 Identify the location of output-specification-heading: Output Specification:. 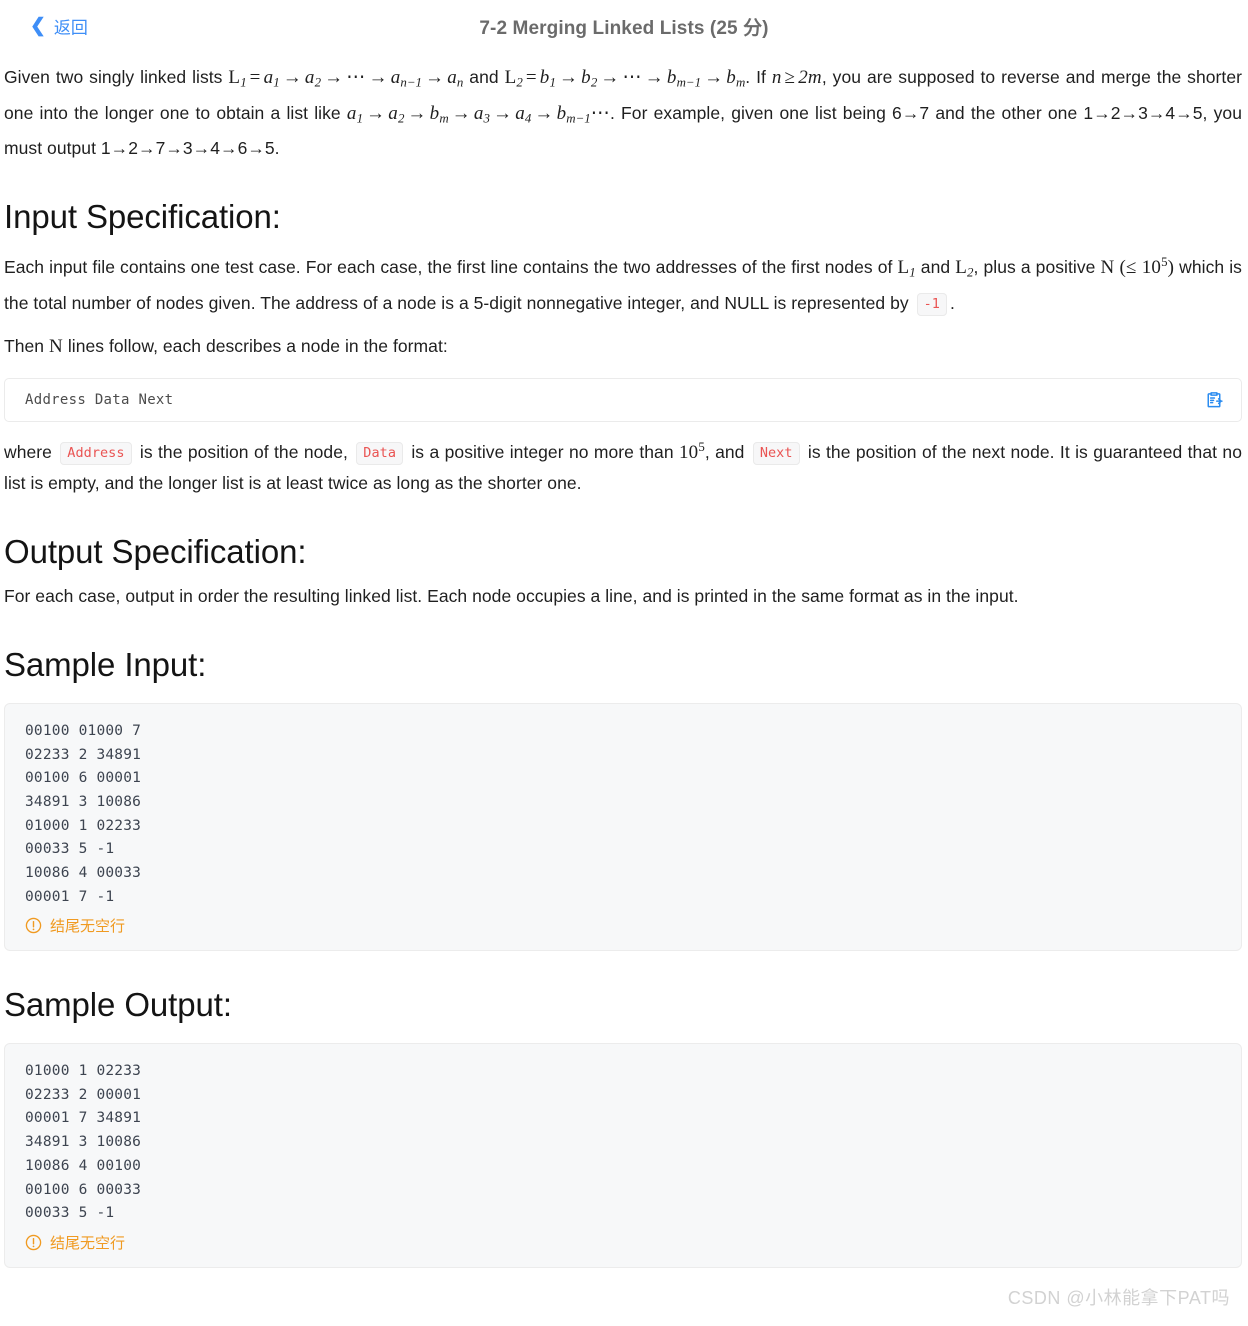
(155, 551).